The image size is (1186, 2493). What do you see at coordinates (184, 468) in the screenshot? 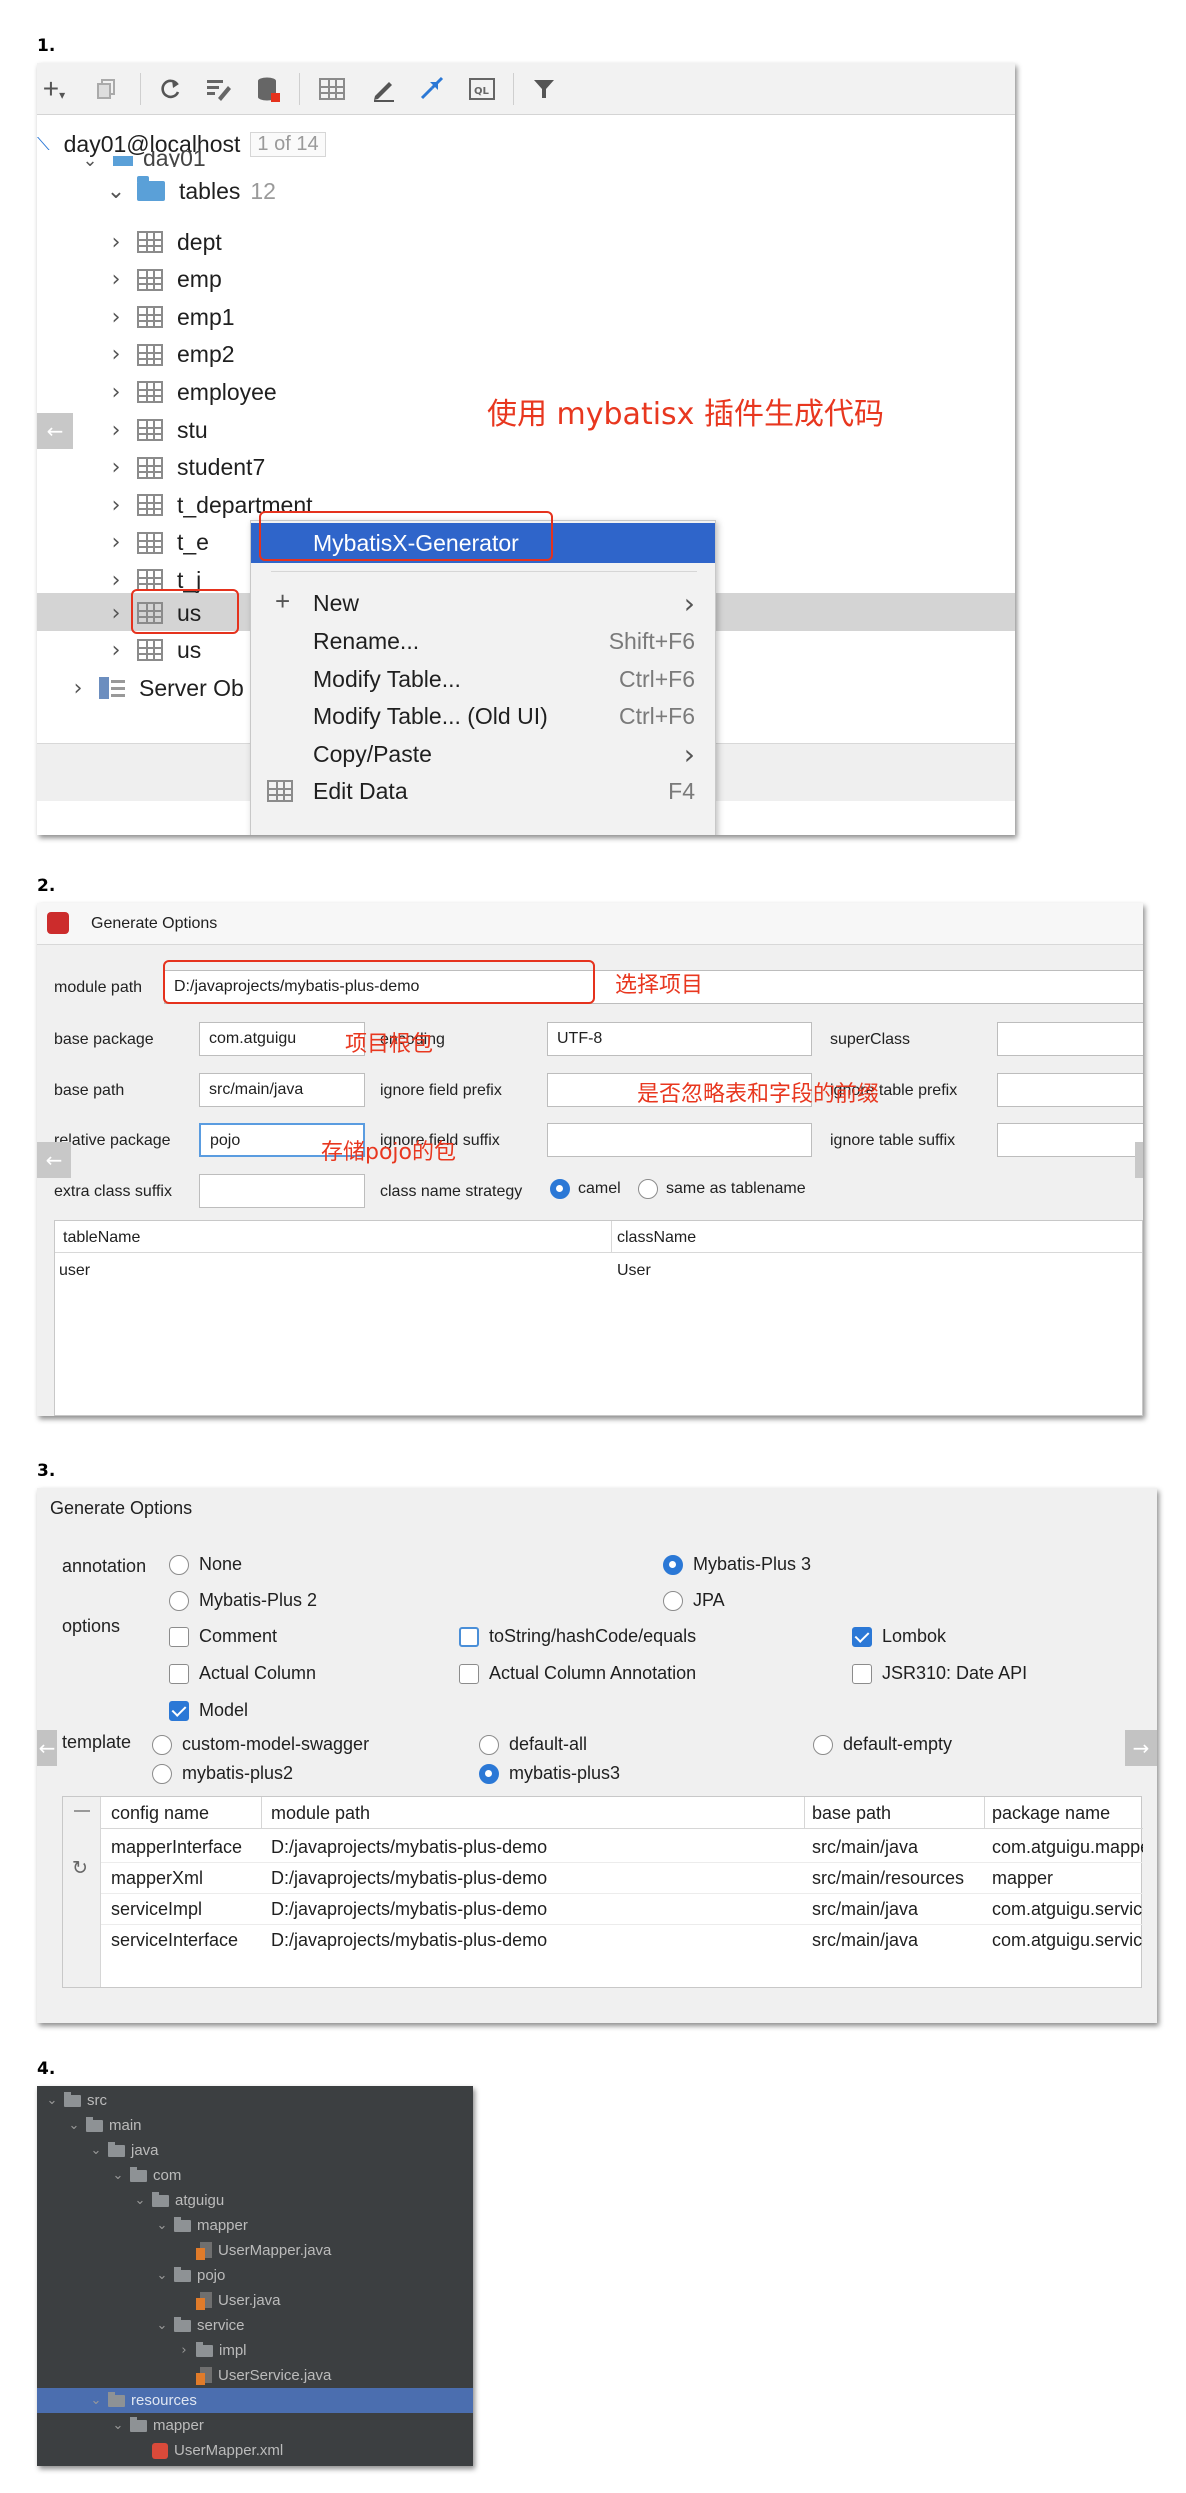
I see `tree-row-table: › student7` at bounding box center [184, 468].